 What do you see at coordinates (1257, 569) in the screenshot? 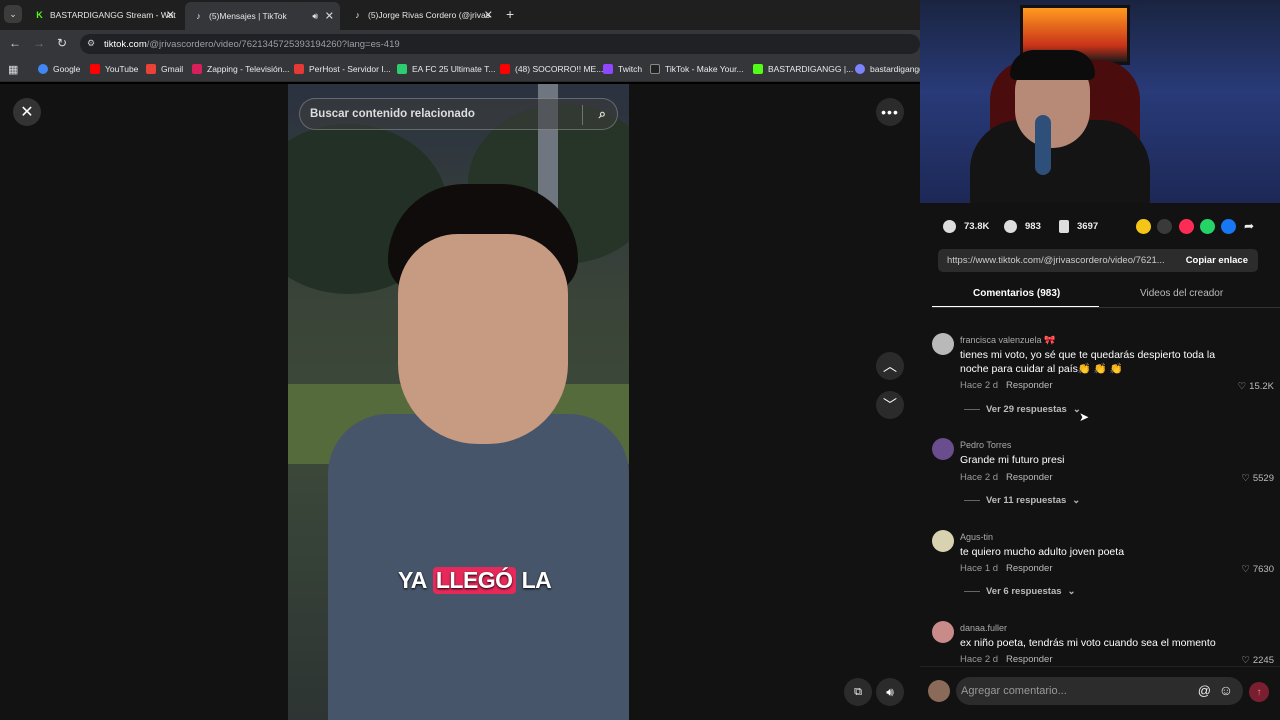
I see `comment-like-button: ♡ 7630` at bounding box center [1257, 569].